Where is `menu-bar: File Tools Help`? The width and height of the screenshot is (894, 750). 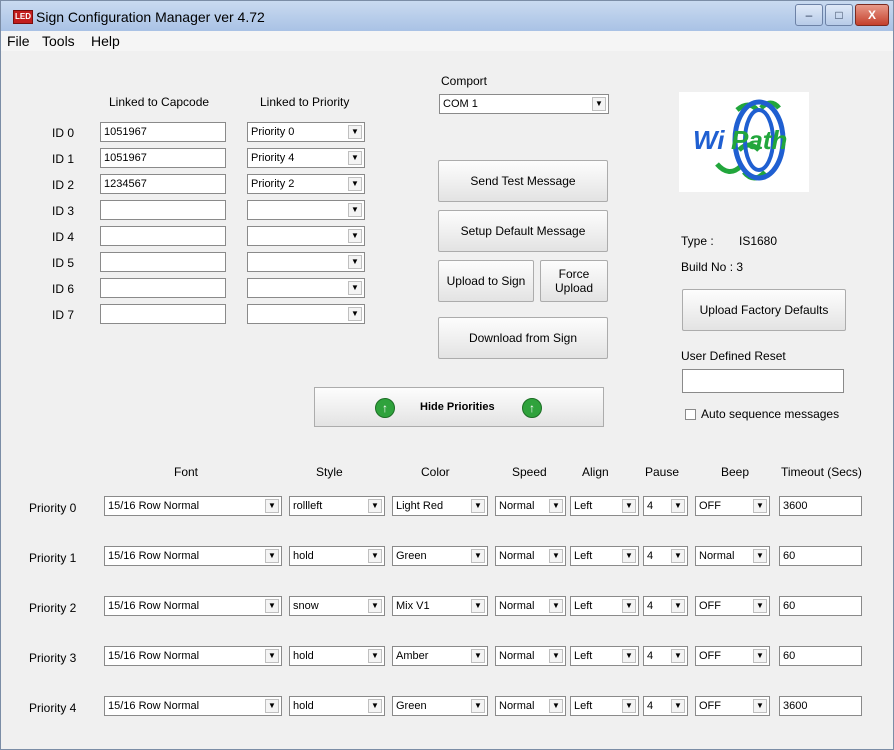
menu-bar: File Tools Help is located at coordinates (447, 41).